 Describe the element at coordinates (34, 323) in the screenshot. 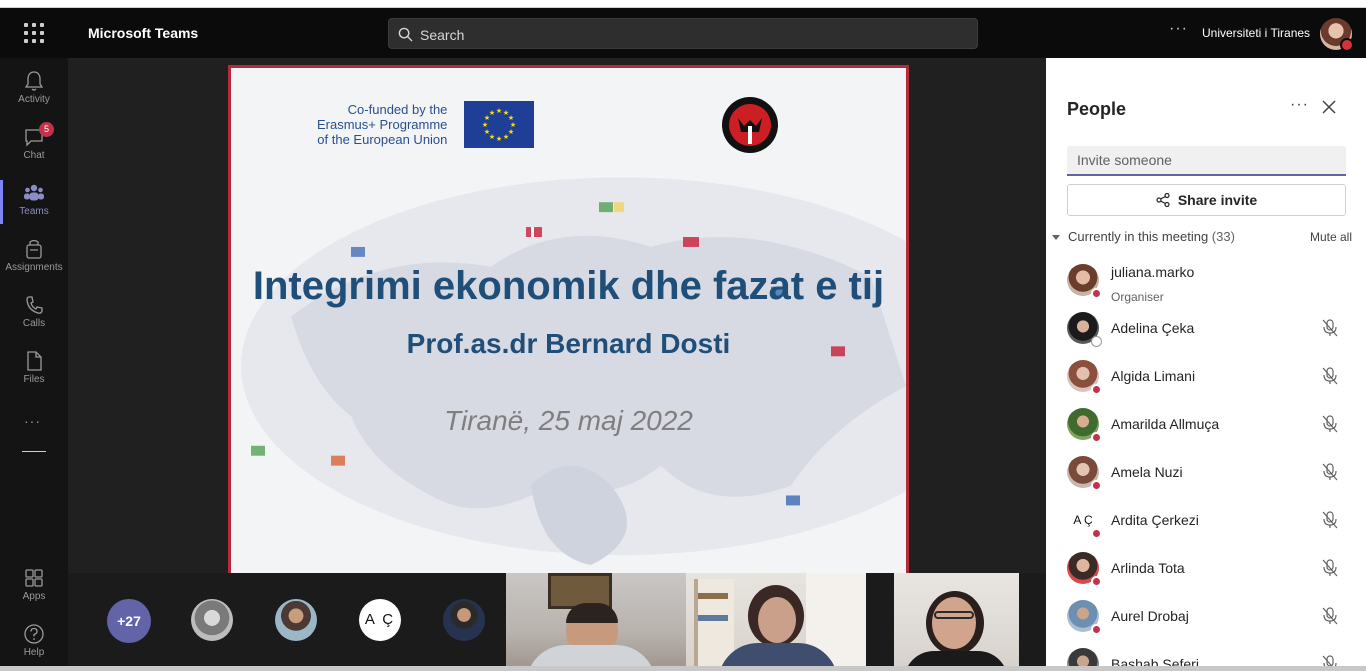

I see `rail-label: Calls` at that location.